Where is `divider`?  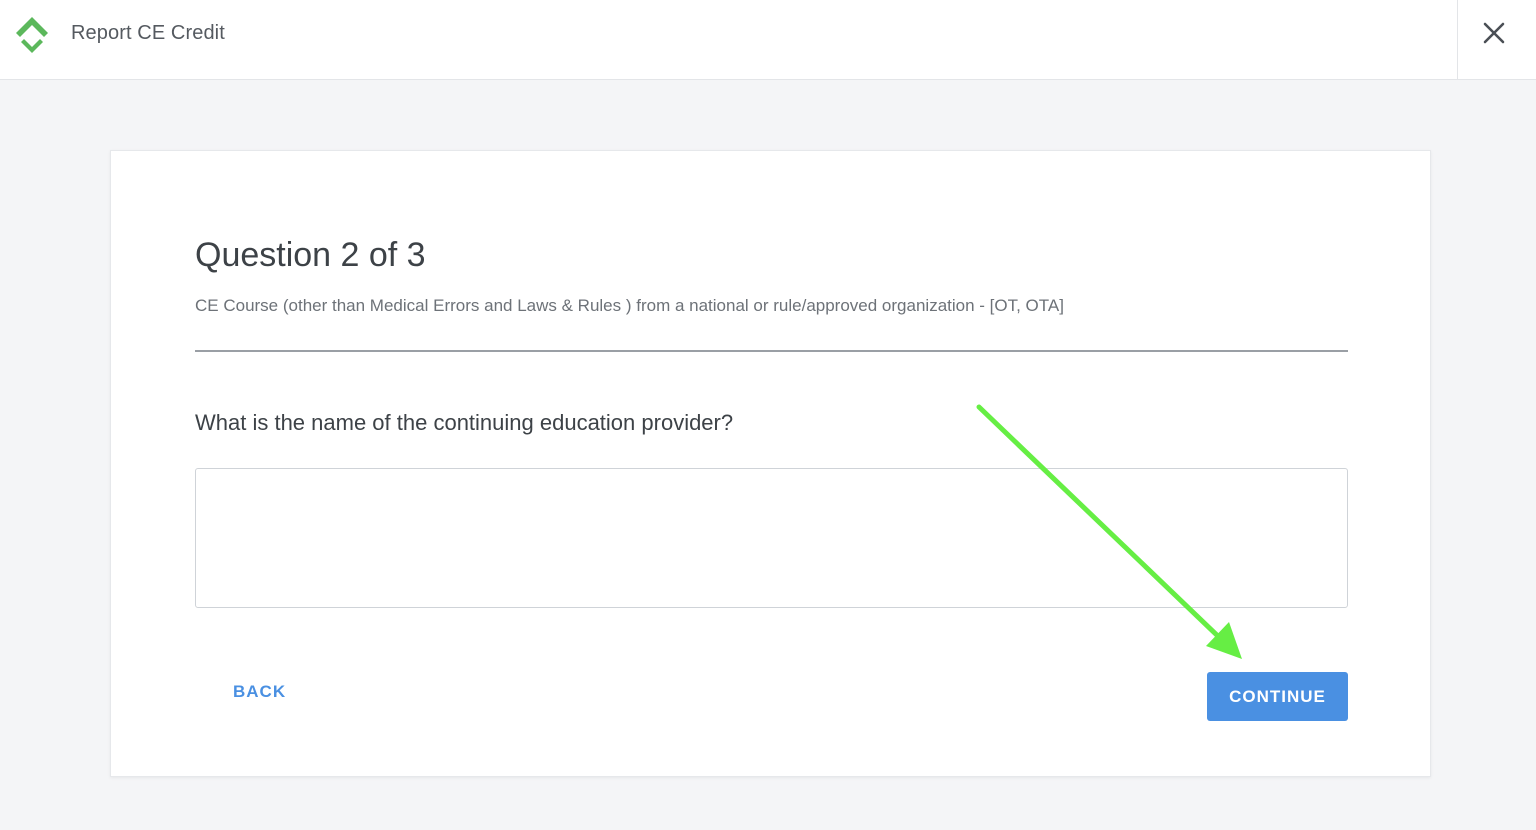
divider is located at coordinates (771, 351).